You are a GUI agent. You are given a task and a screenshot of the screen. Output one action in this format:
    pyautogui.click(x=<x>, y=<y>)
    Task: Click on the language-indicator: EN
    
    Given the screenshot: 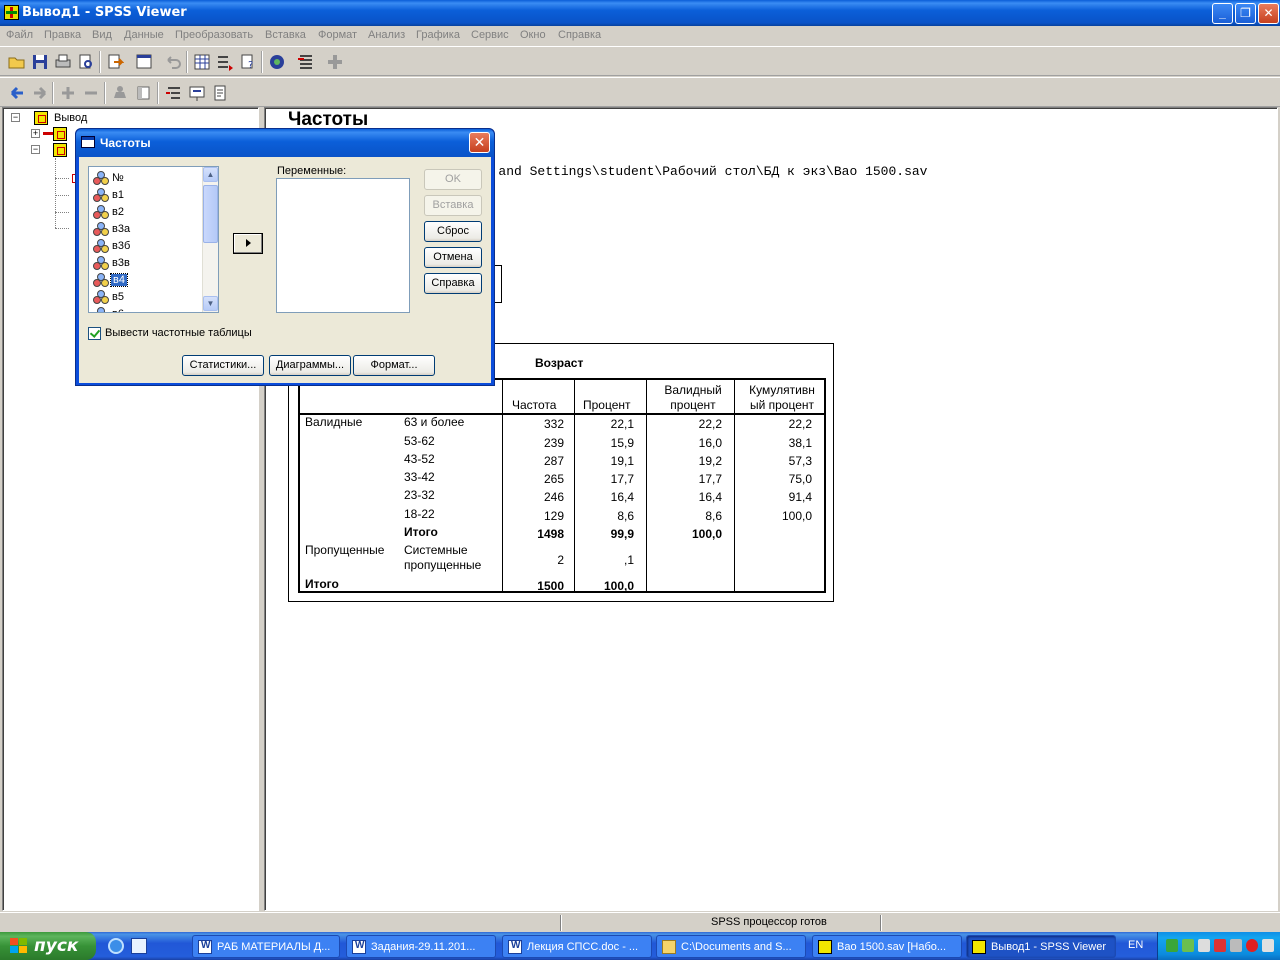 What is the action you would take?
    pyautogui.click(x=1135, y=945)
    